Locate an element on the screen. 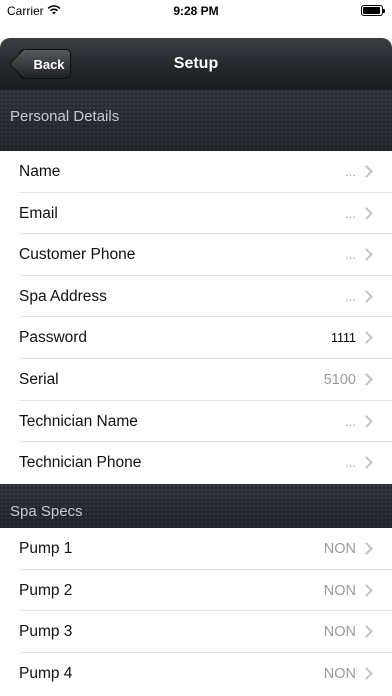 This screenshot has height=696, width=392. status-bar: Carrier 9:28 PM is located at coordinates (196, 11).